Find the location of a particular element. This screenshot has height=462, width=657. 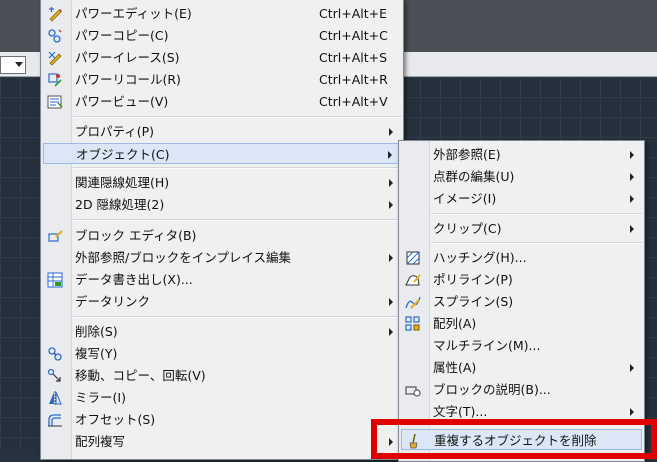

menu-item-associative-hide: 関連隠線処理(H) is located at coordinates (222, 182).